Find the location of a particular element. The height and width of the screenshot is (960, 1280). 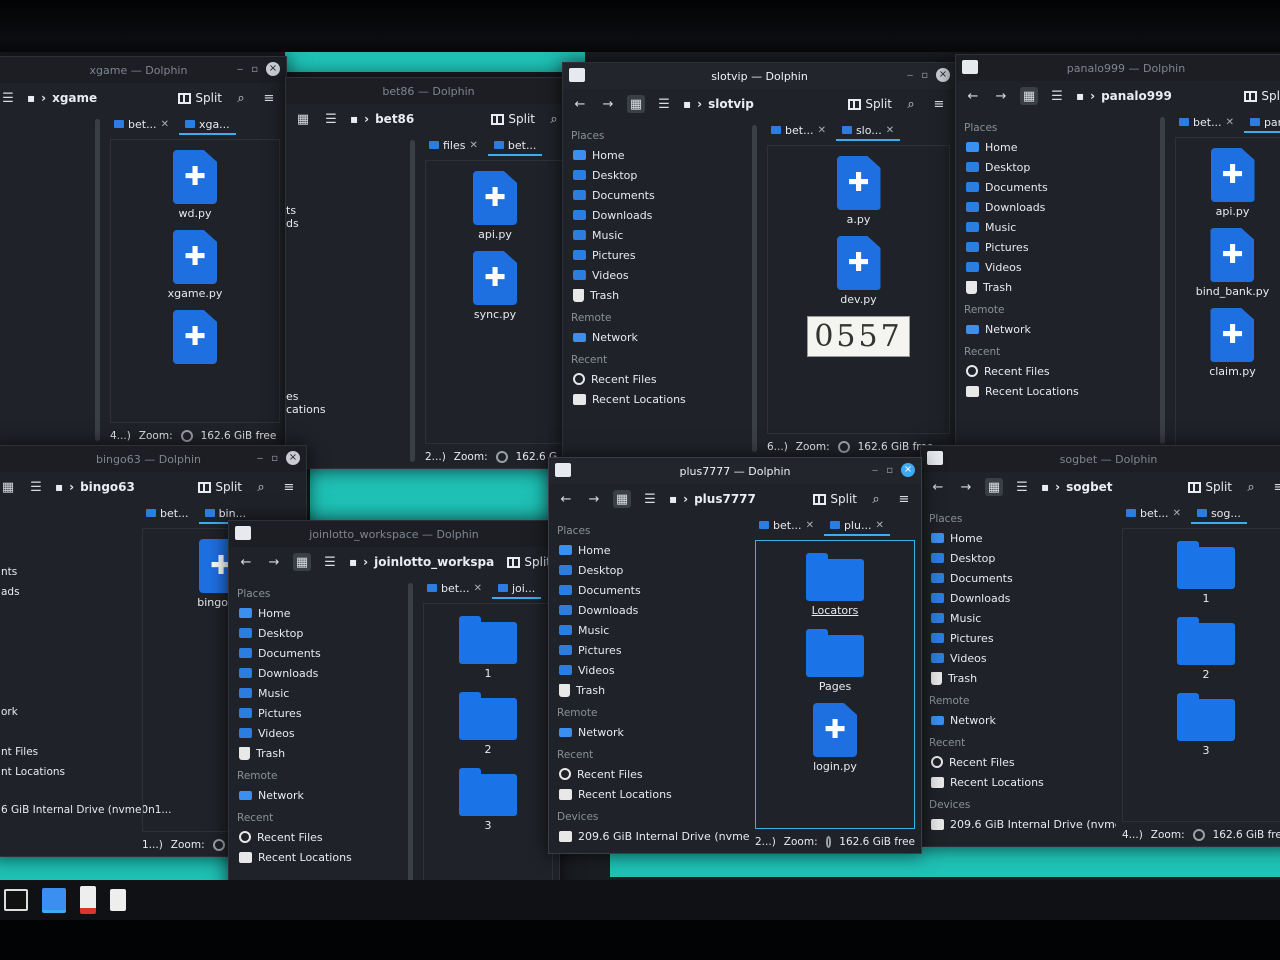

tab: plu... ✕ is located at coordinates (856, 526).